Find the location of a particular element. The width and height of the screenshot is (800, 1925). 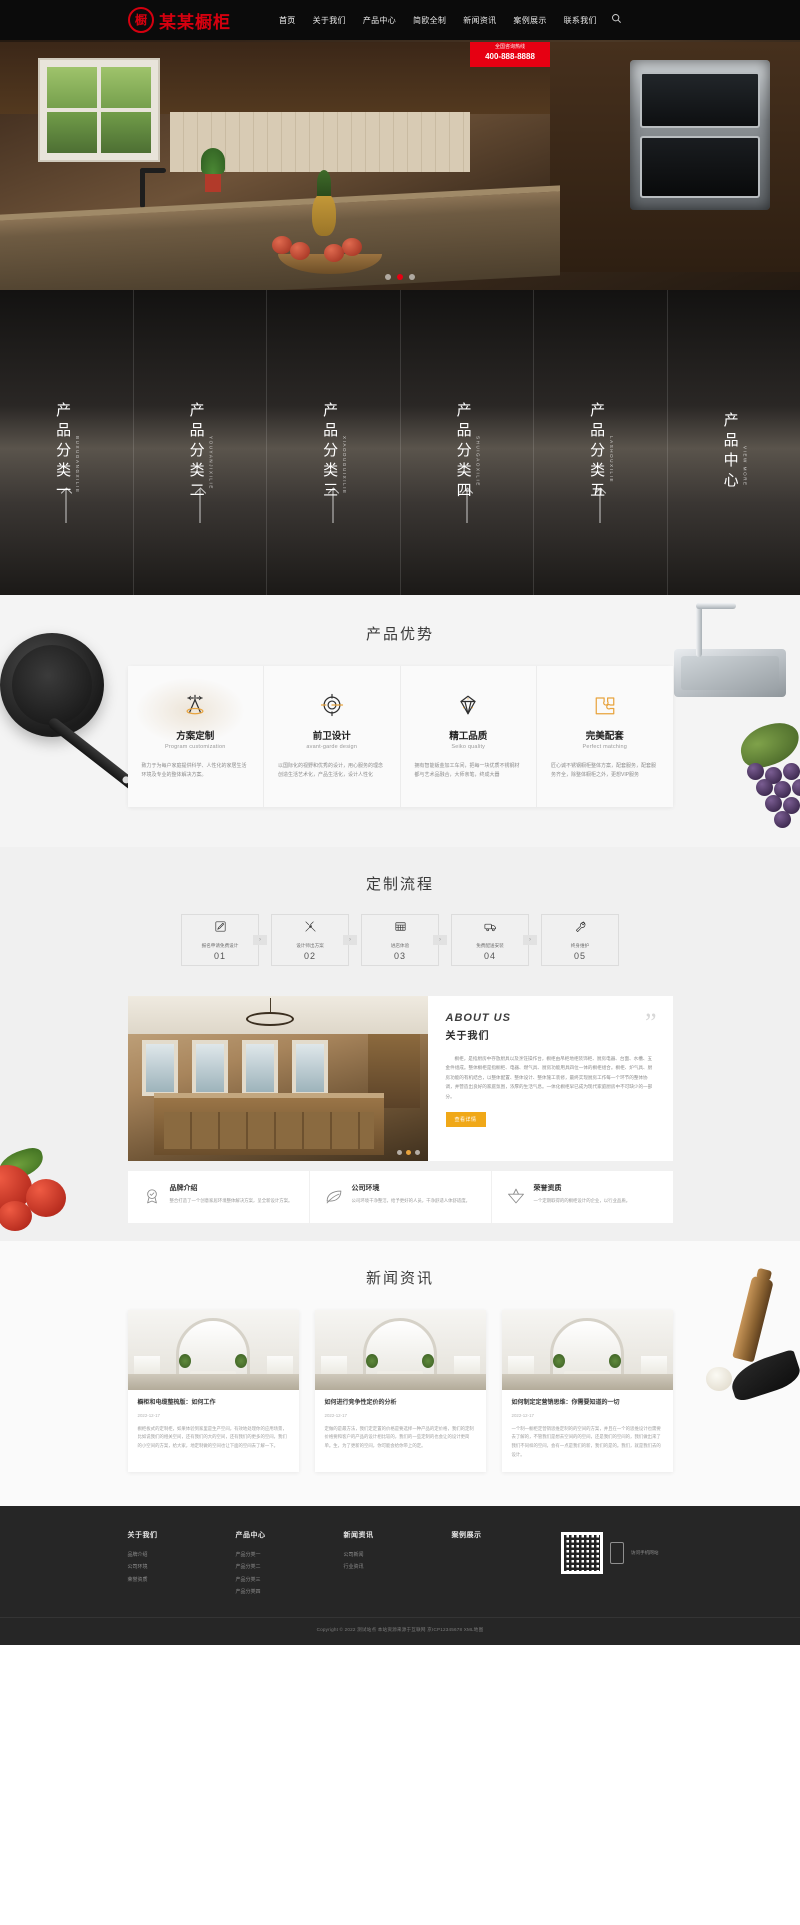

footer-column-1: 产品中心产品分类一 产品分类二 产品分类三 产品分类四 is located at coordinates (272, 1564).